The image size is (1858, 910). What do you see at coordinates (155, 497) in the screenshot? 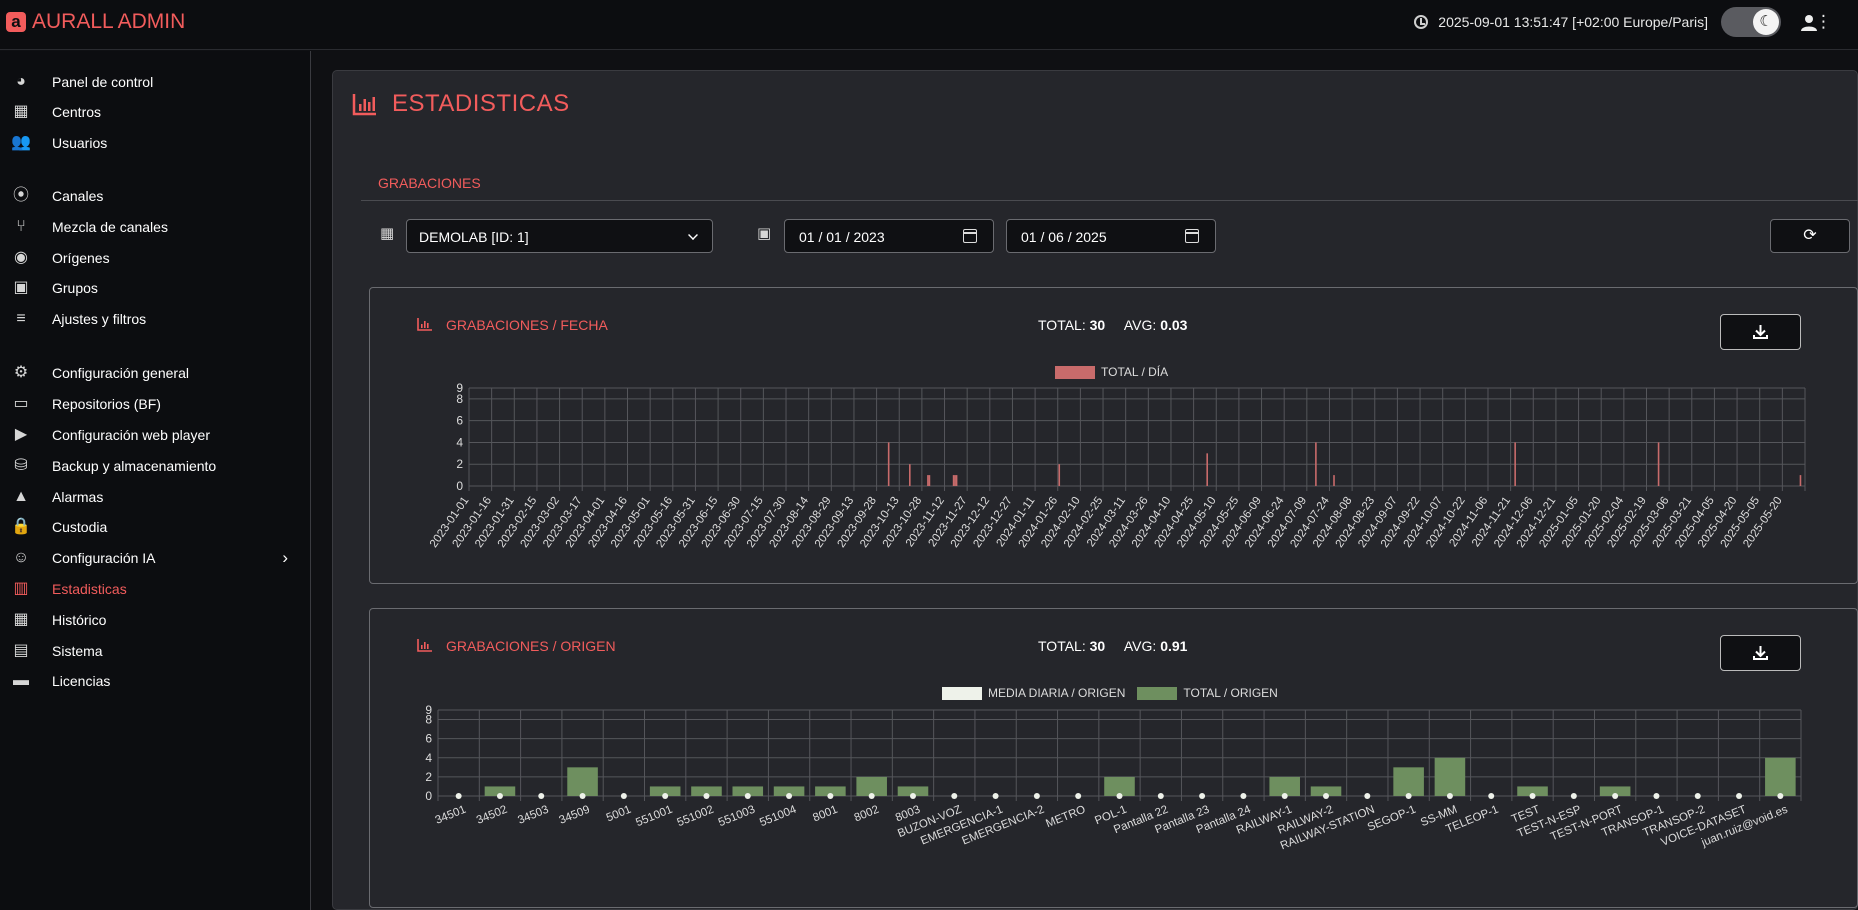
I see `sidebar-item-alarmas: ▲ Alarmas` at bounding box center [155, 497].